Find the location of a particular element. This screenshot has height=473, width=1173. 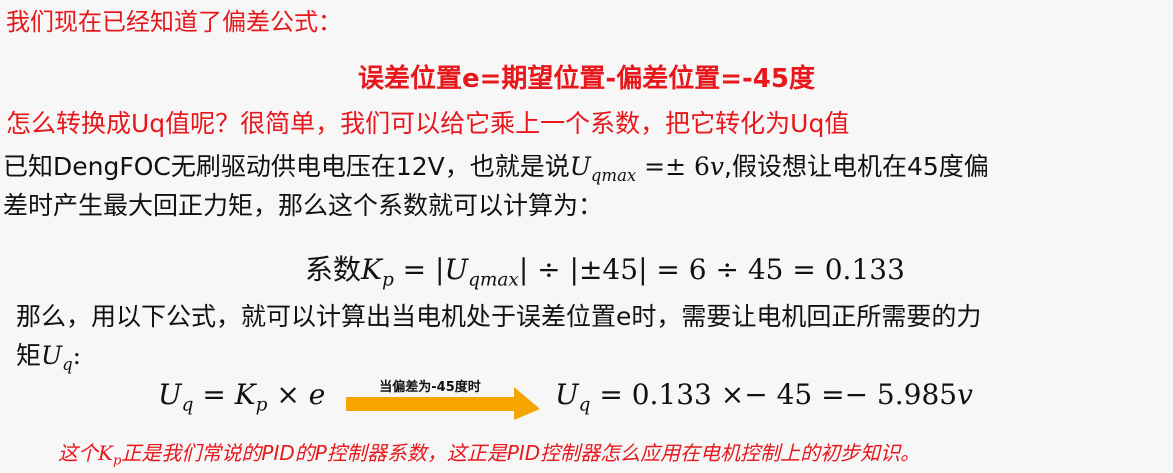

uq-formula-times: × is located at coordinates (288, 394).